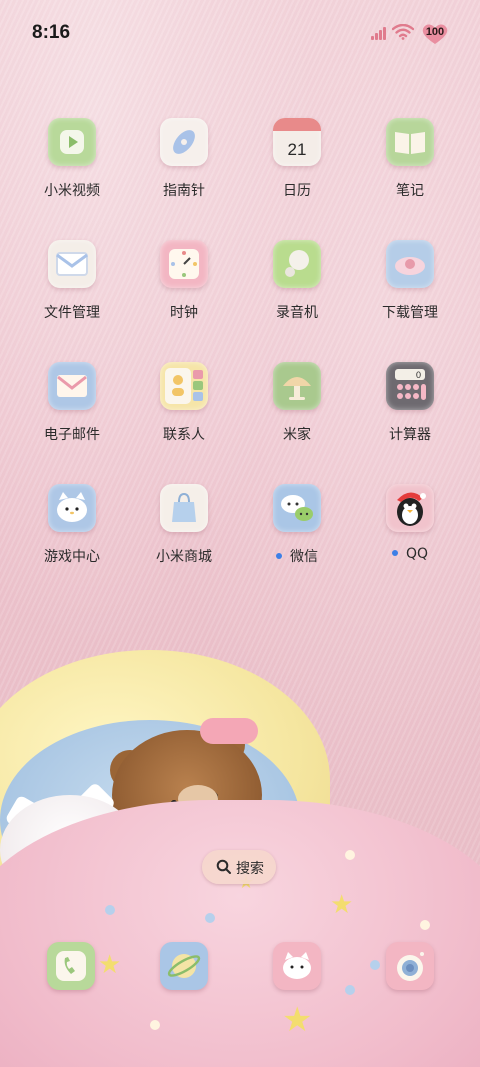 Image resolution: width=480 pixels, height=1067 pixels. I want to click on recorder-icon, so click(297, 264).